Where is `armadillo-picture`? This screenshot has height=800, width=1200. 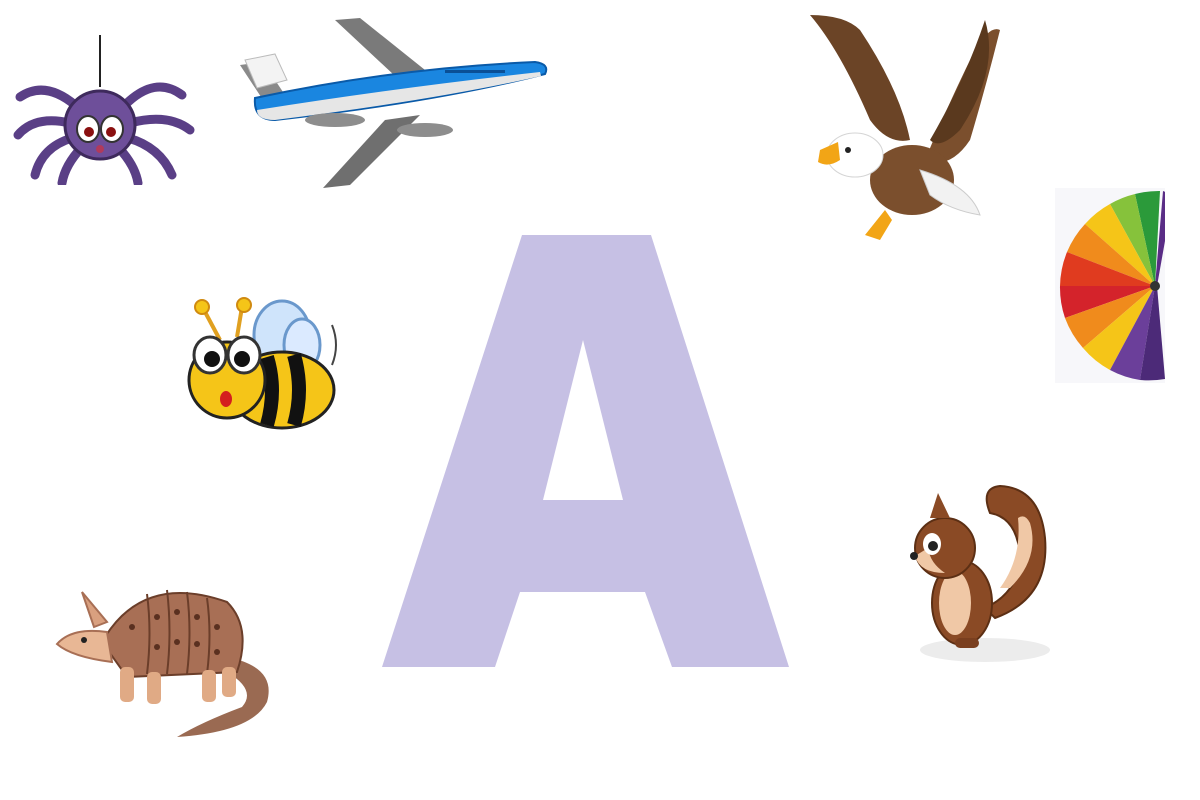 armadillo-picture is located at coordinates (166, 658).